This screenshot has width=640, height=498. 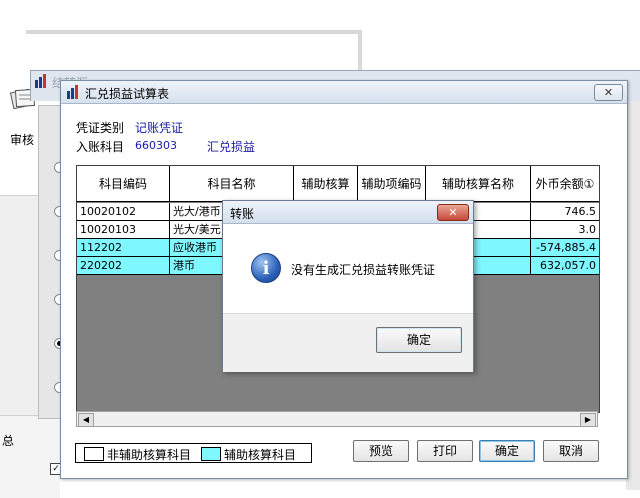 I want to click on table-cell: 746.5, so click(x=565, y=212).